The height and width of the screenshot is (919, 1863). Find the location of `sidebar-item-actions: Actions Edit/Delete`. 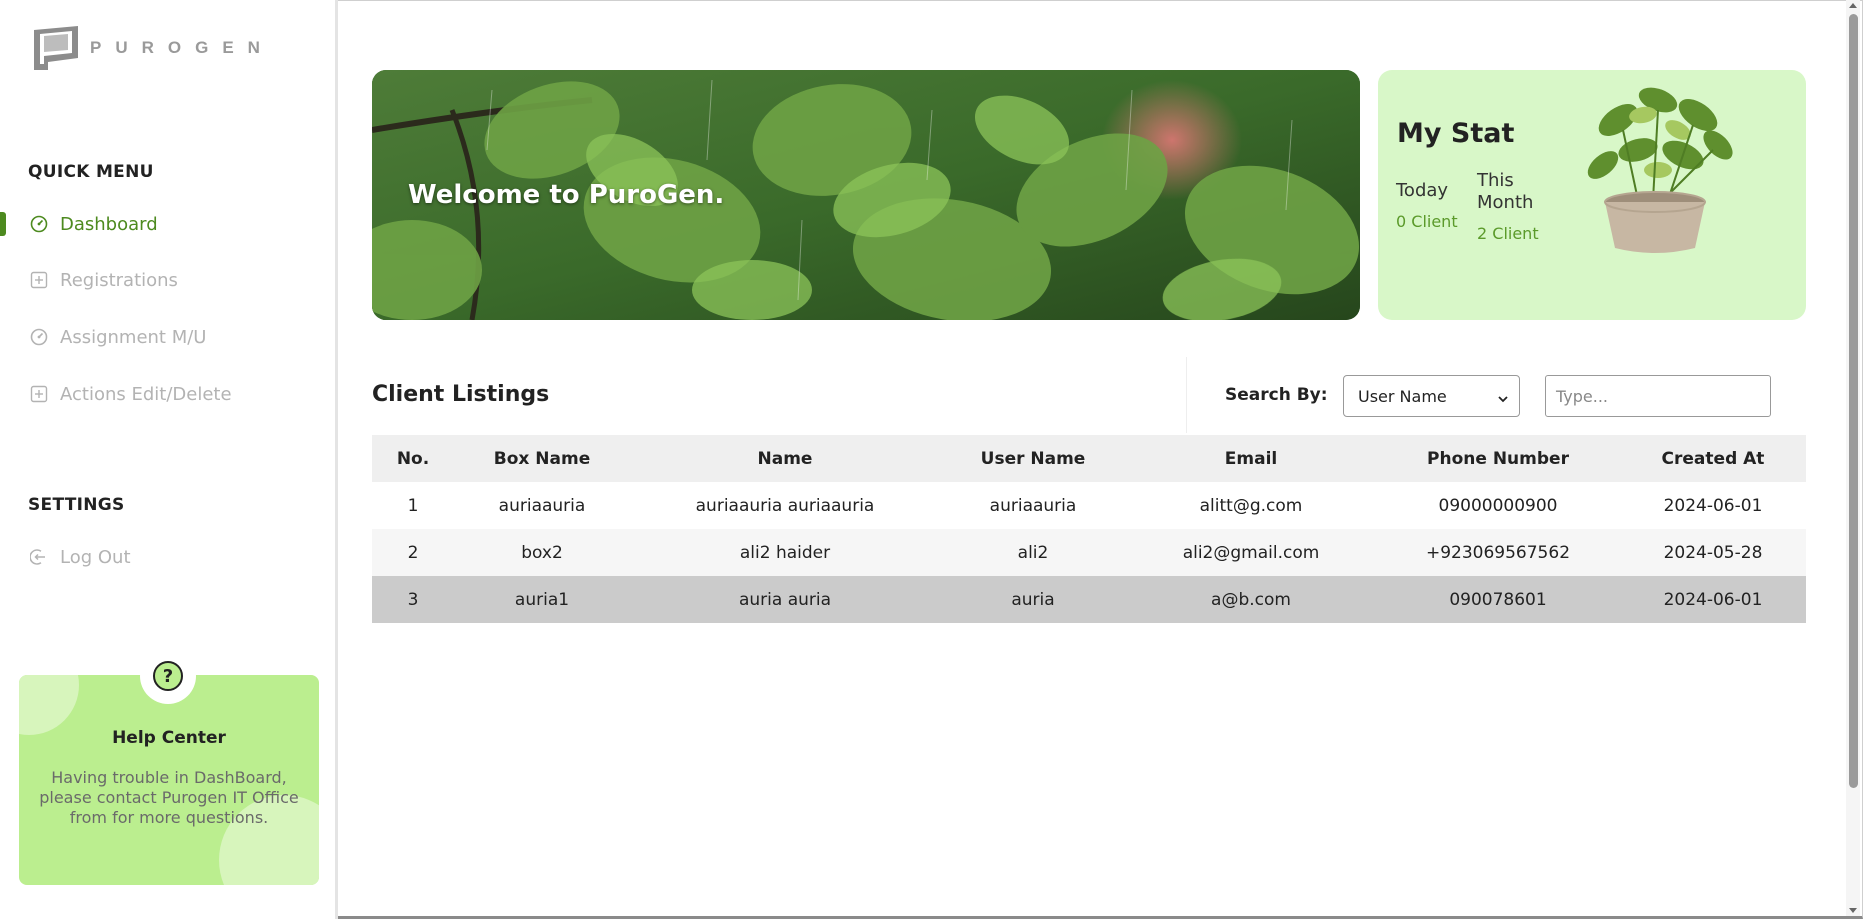

sidebar-item-actions: Actions Edit/Delete is located at coordinates (165, 394).